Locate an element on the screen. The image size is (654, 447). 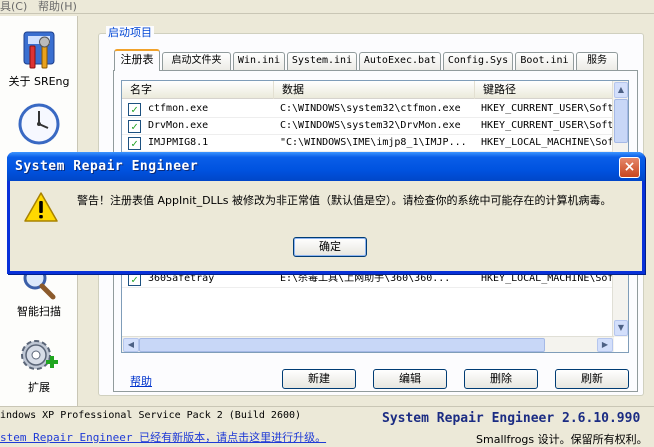
tab-services: 服务 is located at coordinates (597, 61).